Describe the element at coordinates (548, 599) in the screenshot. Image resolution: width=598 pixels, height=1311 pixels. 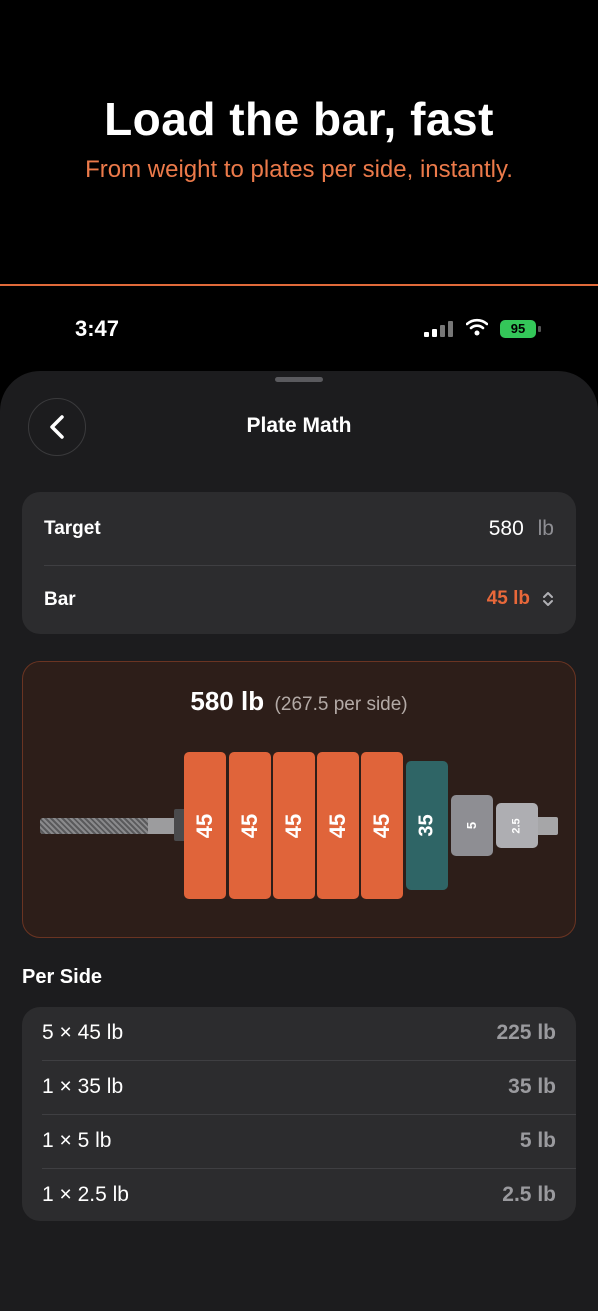
I see `chevron-up-down-icon` at that location.